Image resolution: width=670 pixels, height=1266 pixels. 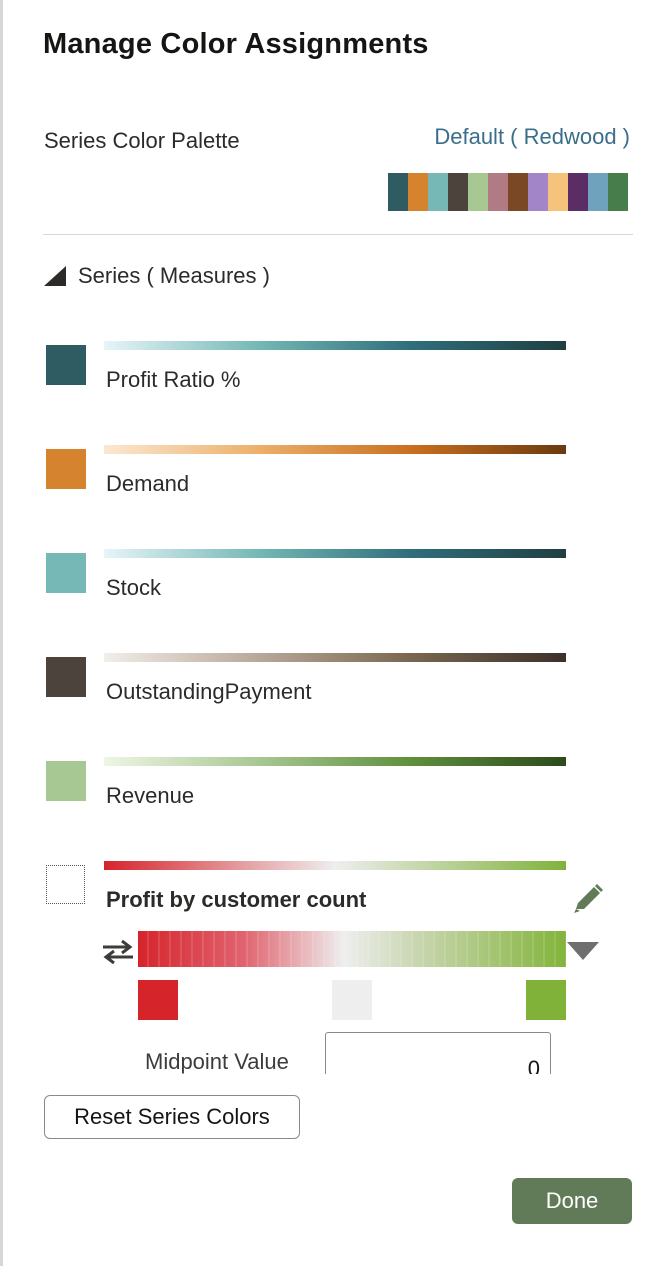 What do you see at coordinates (173, 379) in the screenshot?
I see `series-name: Profit Ratio %` at bounding box center [173, 379].